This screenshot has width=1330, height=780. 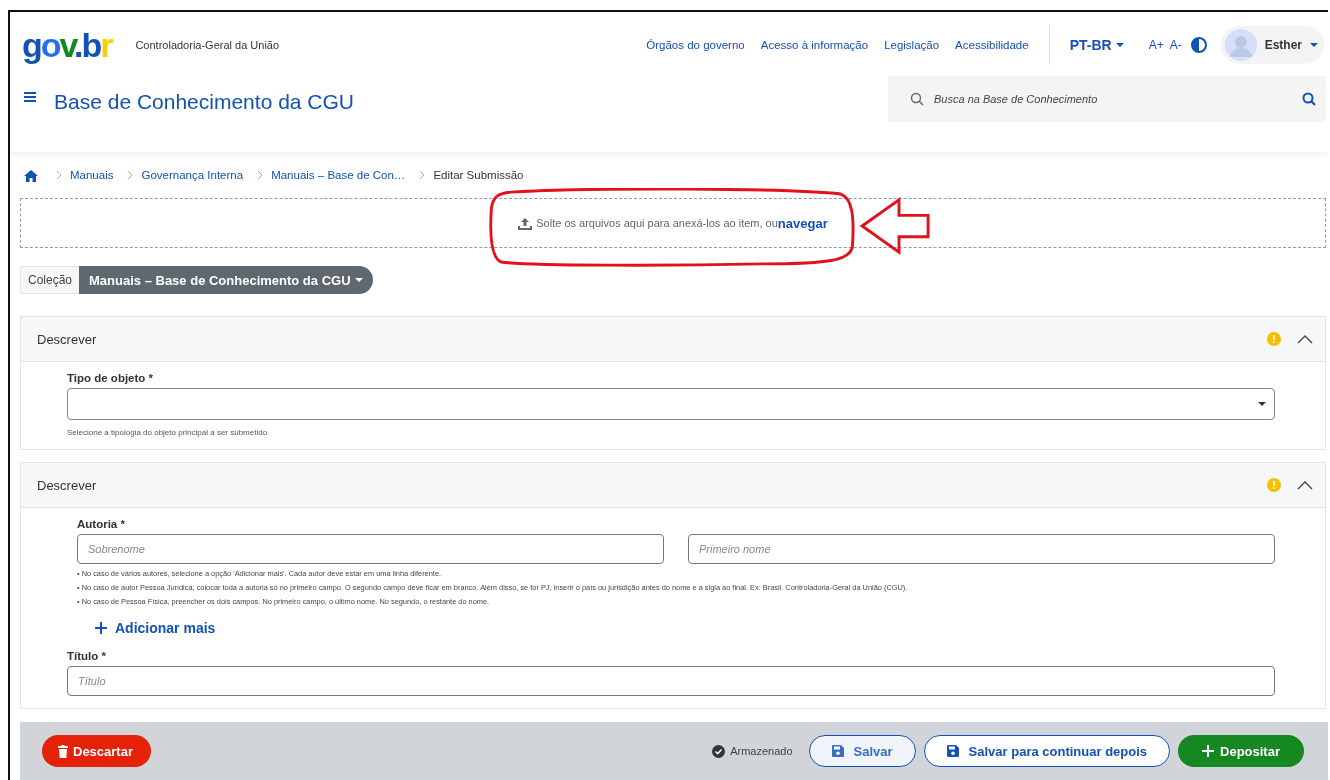 What do you see at coordinates (992, 45) in the screenshot?
I see `header-link: Acessibilidade` at bounding box center [992, 45].